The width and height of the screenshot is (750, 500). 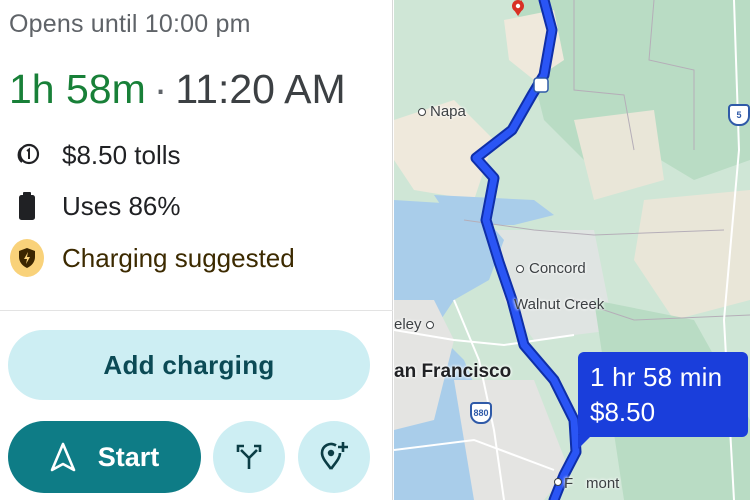 I want to click on callout-duration: 1 hr 58 min, so click(x=656, y=377).